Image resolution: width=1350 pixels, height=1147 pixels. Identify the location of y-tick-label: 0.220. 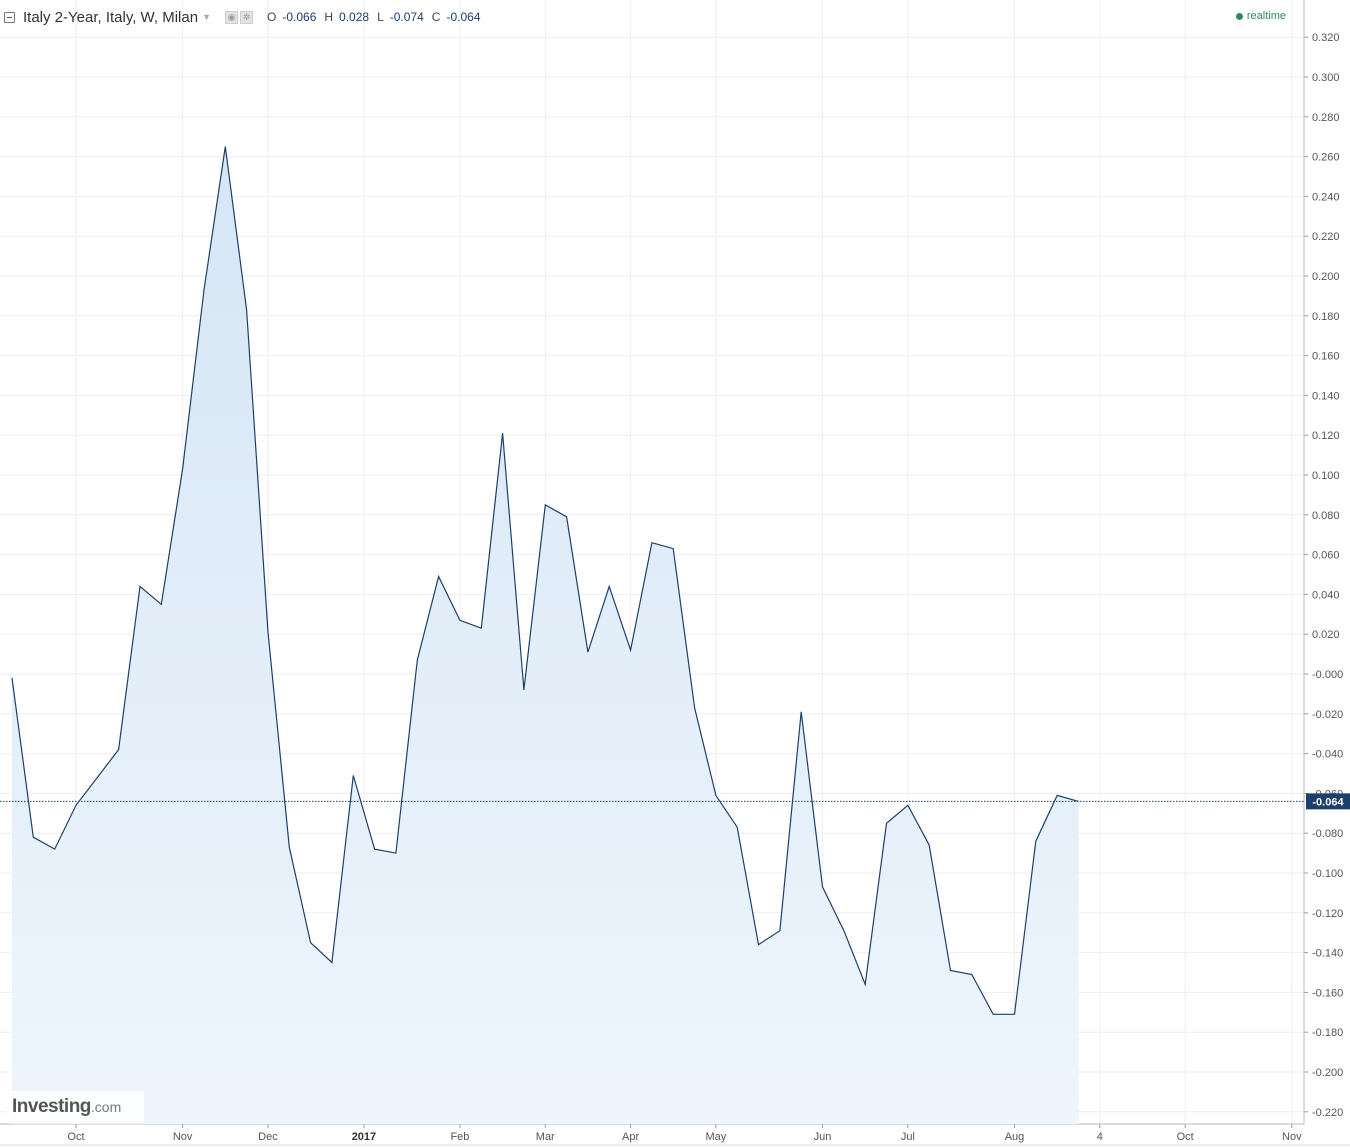
(1326, 237).